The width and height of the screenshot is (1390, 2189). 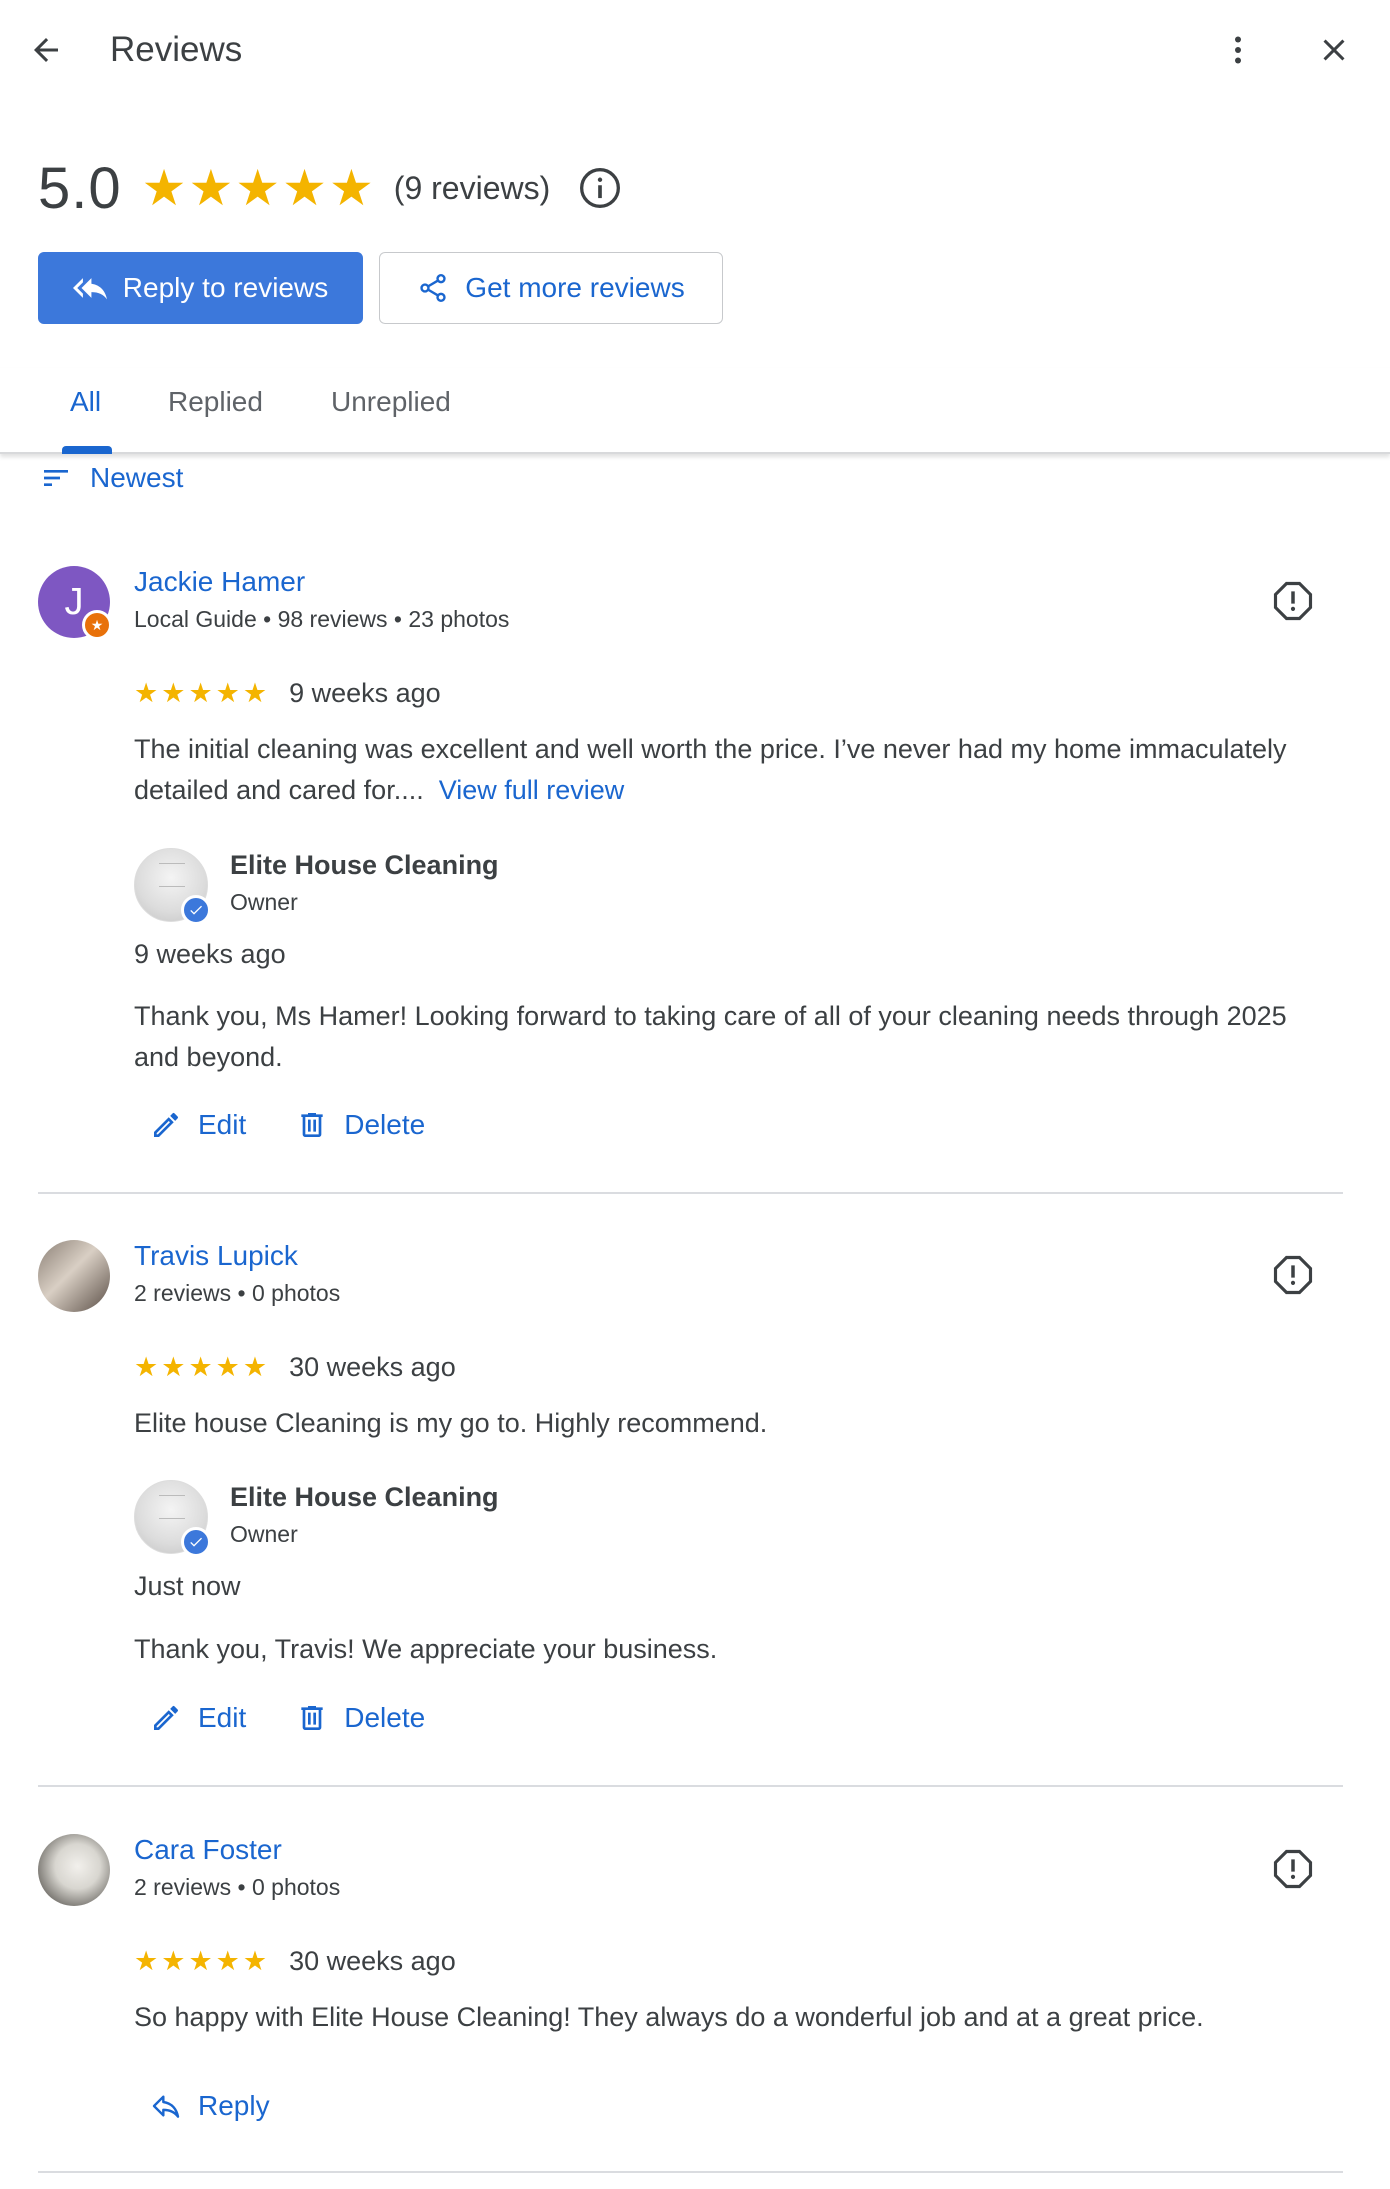 I want to click on reviewer-name: Jackie Hamer, so click(x=219, y=582).